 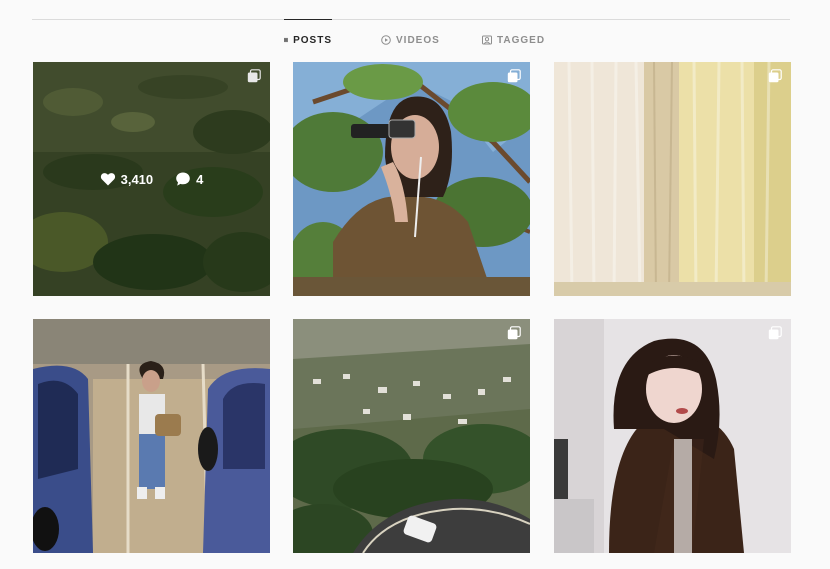 What do you see at coordinates (487, 40) in the screenshot?
I see `tag-person-icon` at bounding box center [487, 40].